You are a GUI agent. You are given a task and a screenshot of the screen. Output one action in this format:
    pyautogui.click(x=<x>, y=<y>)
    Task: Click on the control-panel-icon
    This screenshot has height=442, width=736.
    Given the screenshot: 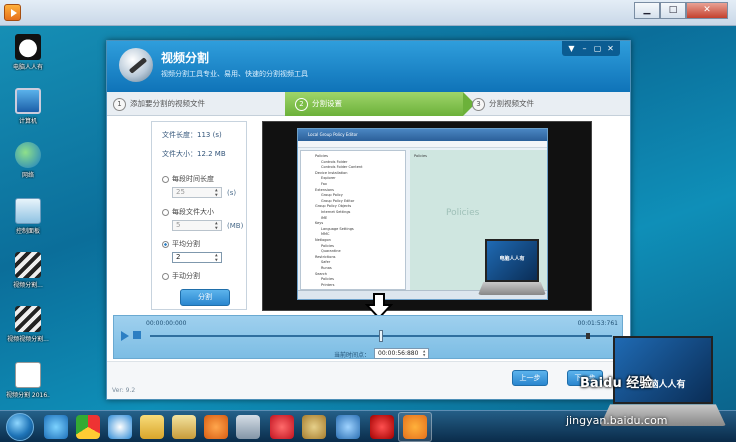 What is the action you would take?
    pyautogui.click(x=28, y=211)
    